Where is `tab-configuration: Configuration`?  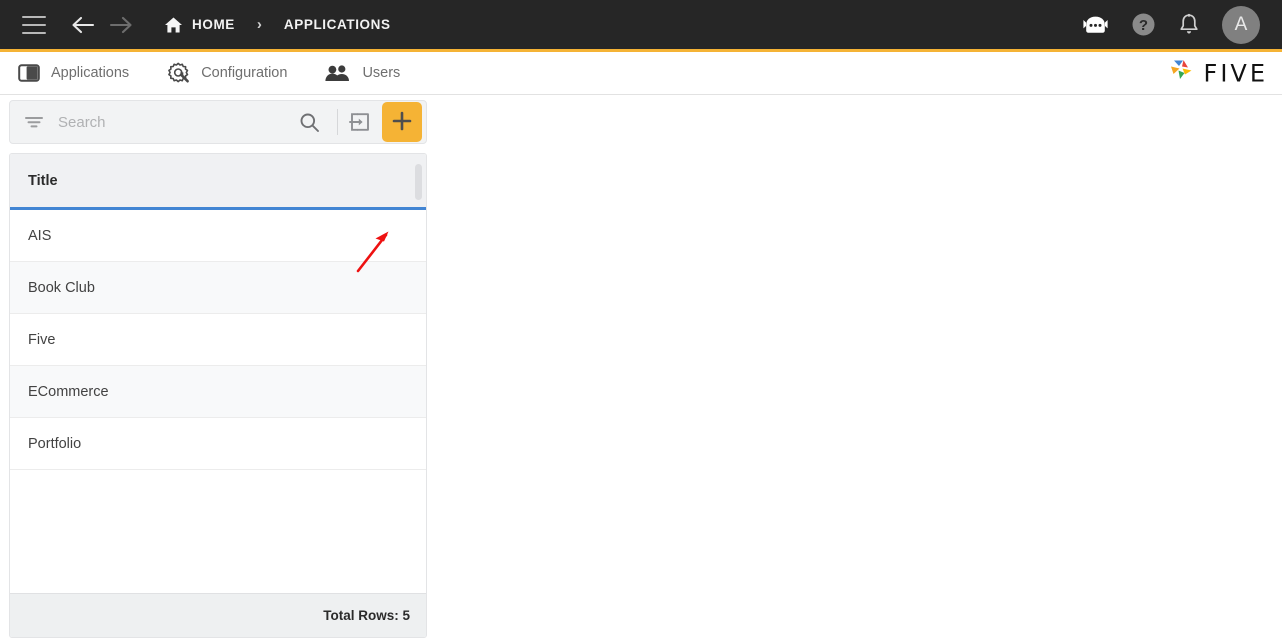 tab-configuration: Configuration is located at coordinates (227, 73).